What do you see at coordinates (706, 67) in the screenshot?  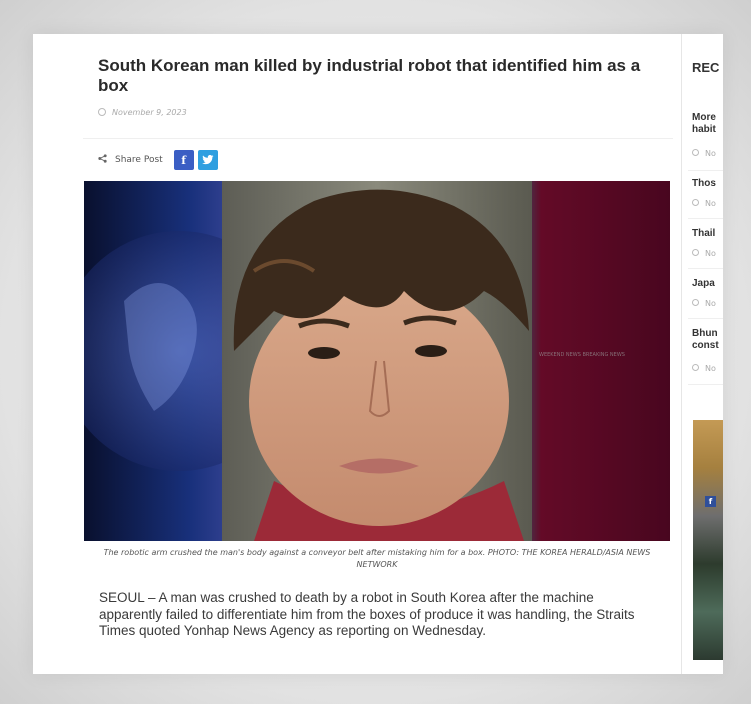 I see `sidebar-heading: REC` at bounding box center [706, 67].